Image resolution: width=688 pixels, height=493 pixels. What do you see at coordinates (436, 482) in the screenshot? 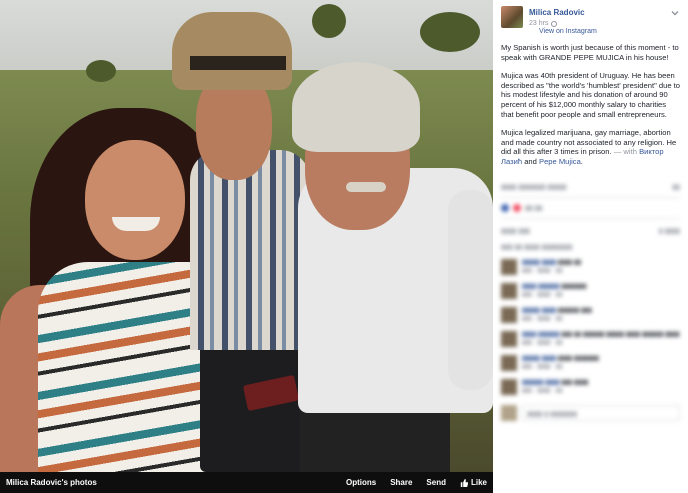
I see `send-button: Send` at bounding box center [436, 482].